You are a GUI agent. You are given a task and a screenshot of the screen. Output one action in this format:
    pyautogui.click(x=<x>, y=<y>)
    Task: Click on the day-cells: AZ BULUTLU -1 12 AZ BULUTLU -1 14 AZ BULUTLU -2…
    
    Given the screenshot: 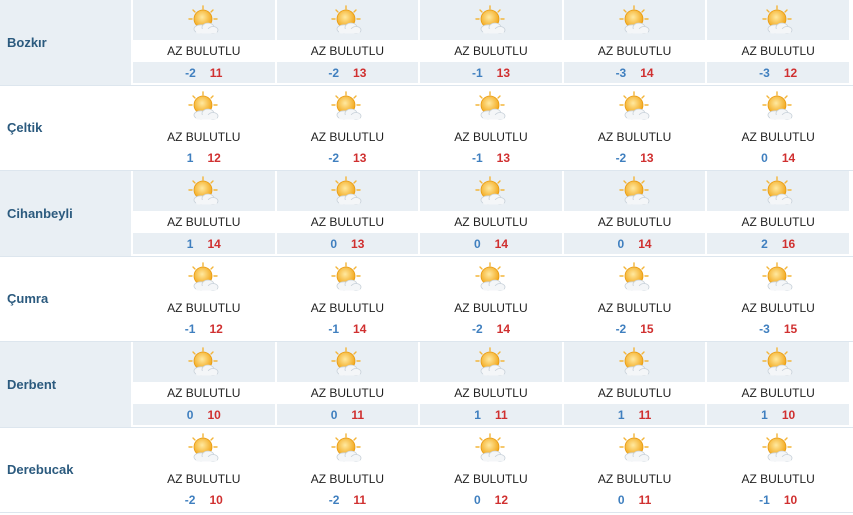 What is the action you would take?
    pyautogui.click(x=492, y=298)
    